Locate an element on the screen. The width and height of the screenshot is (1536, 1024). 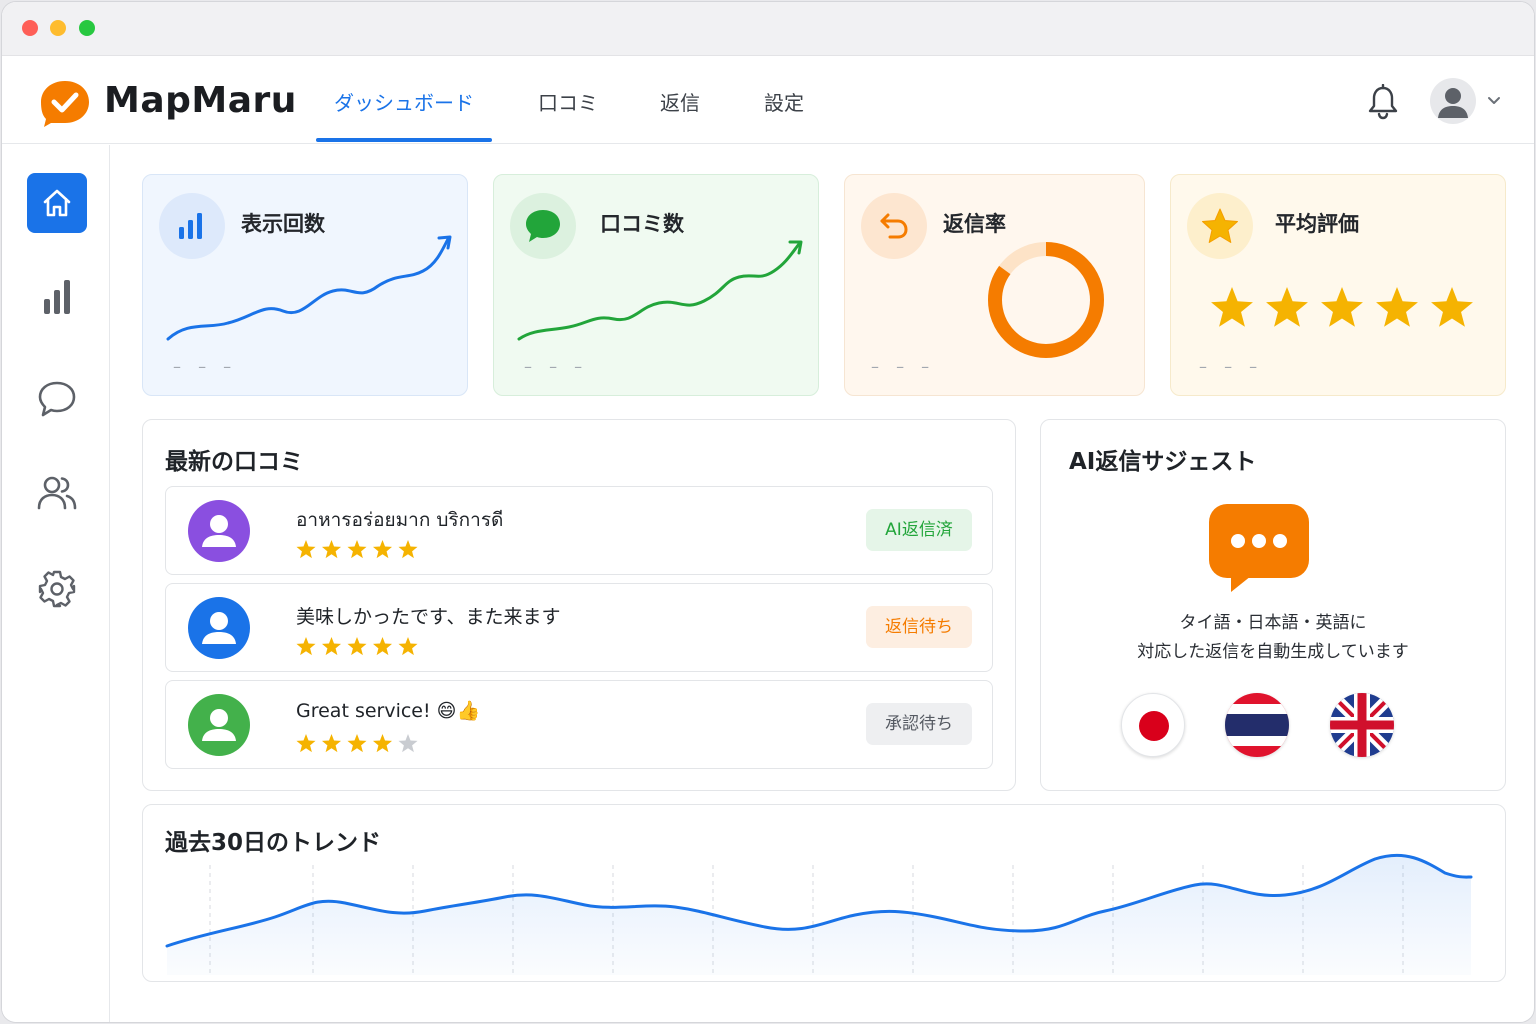
sidebar-item-home is located at coordinates (57, 203).